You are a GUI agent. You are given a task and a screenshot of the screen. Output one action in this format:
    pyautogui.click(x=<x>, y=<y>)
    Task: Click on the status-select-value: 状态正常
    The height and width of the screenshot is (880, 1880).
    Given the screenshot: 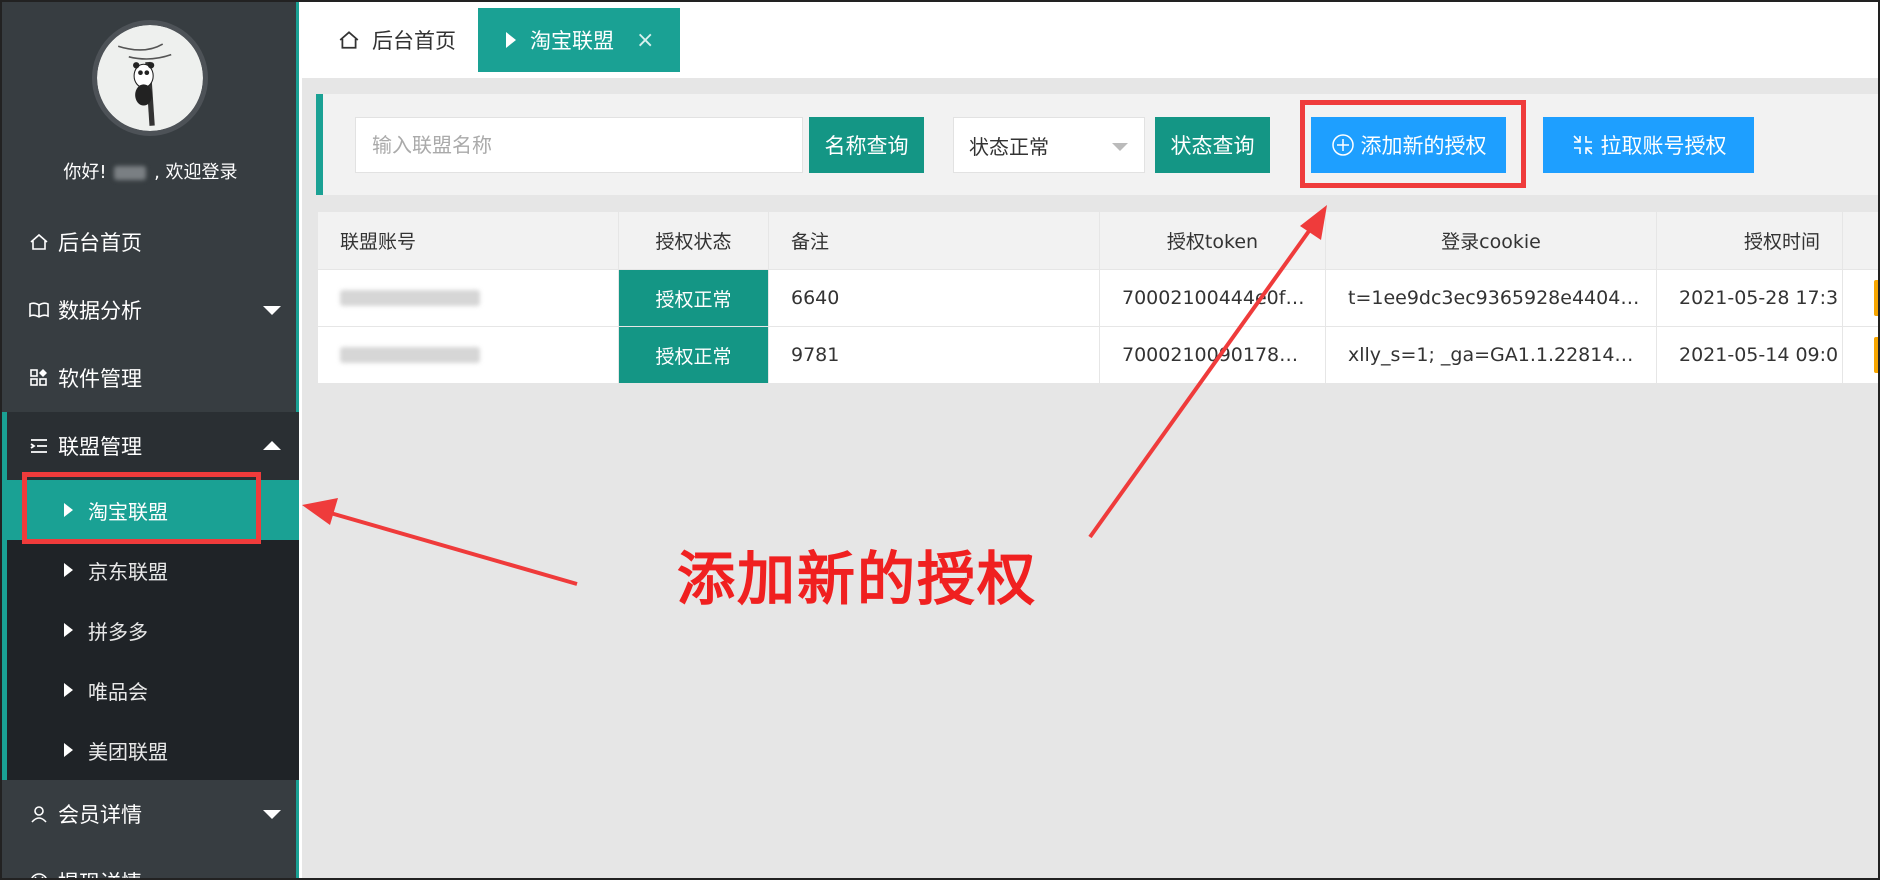 What is the action you would take?
    pyautogui.click(x=1009, y=146)
    